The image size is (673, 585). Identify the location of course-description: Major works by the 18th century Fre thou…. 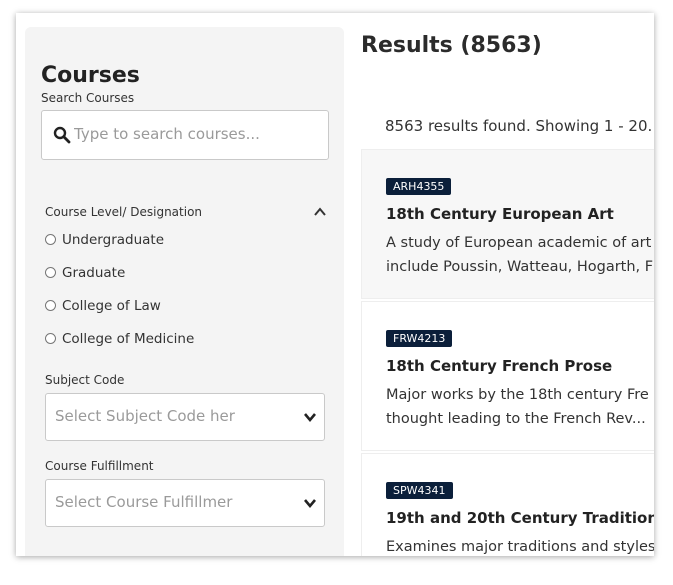
(517, 407).